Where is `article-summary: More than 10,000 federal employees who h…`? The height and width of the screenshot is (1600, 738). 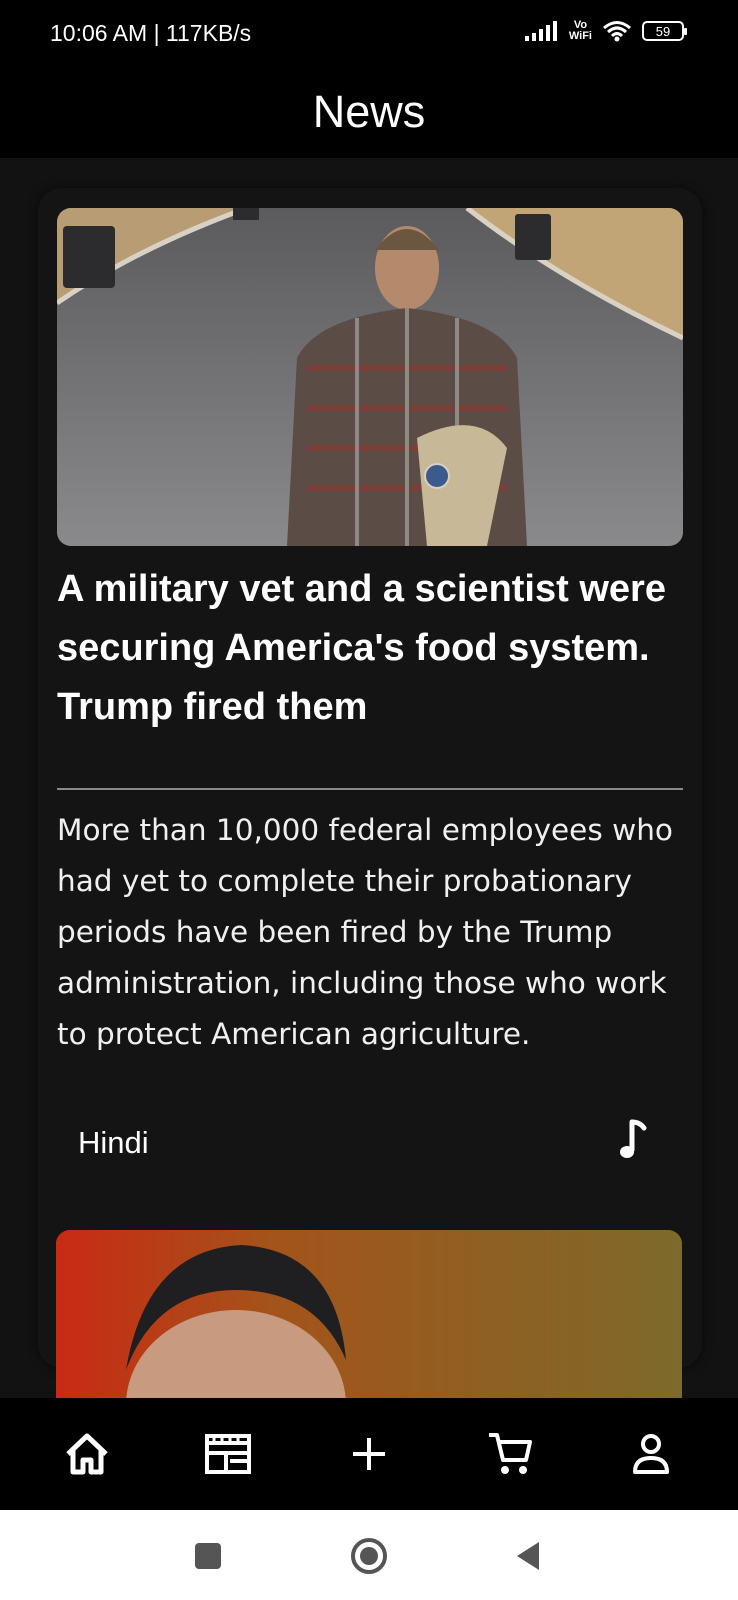
article-summary: More than 10,000 federal employees who h… is located at coordinates (365, 932).